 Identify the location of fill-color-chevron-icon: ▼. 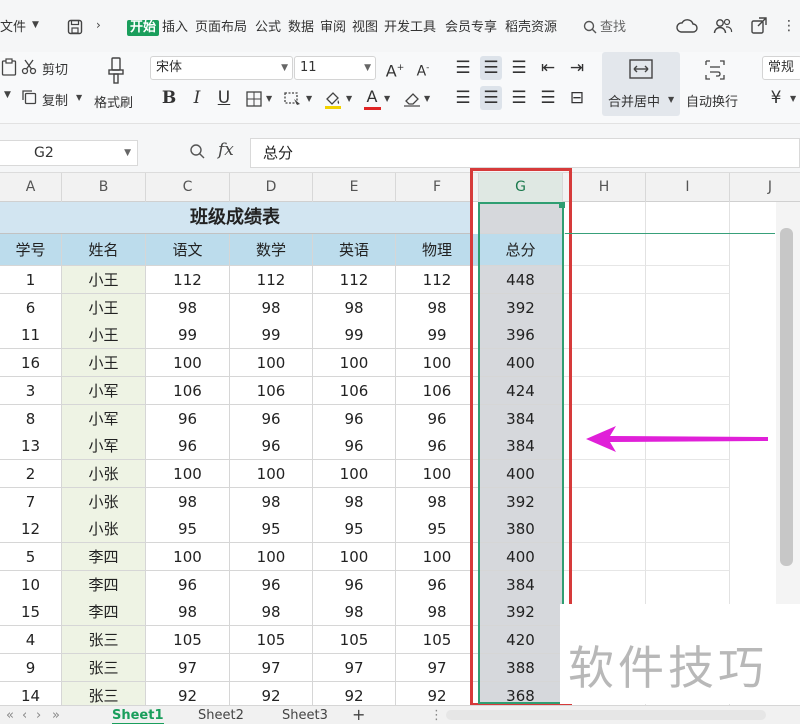
(349, 98).